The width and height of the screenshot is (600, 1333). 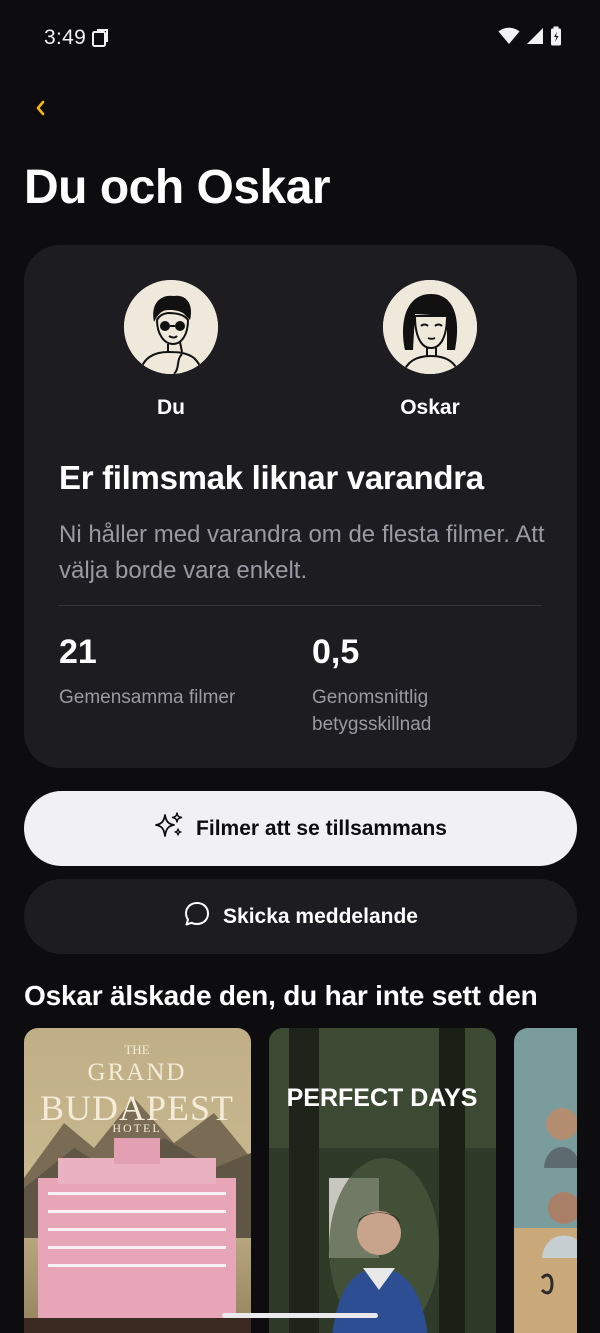 What do you see at coordinates (372, 711) in the screenshot?
I see `stat-label: Genomsnittlig betygsskillnad` at bounding box center [372, 711].